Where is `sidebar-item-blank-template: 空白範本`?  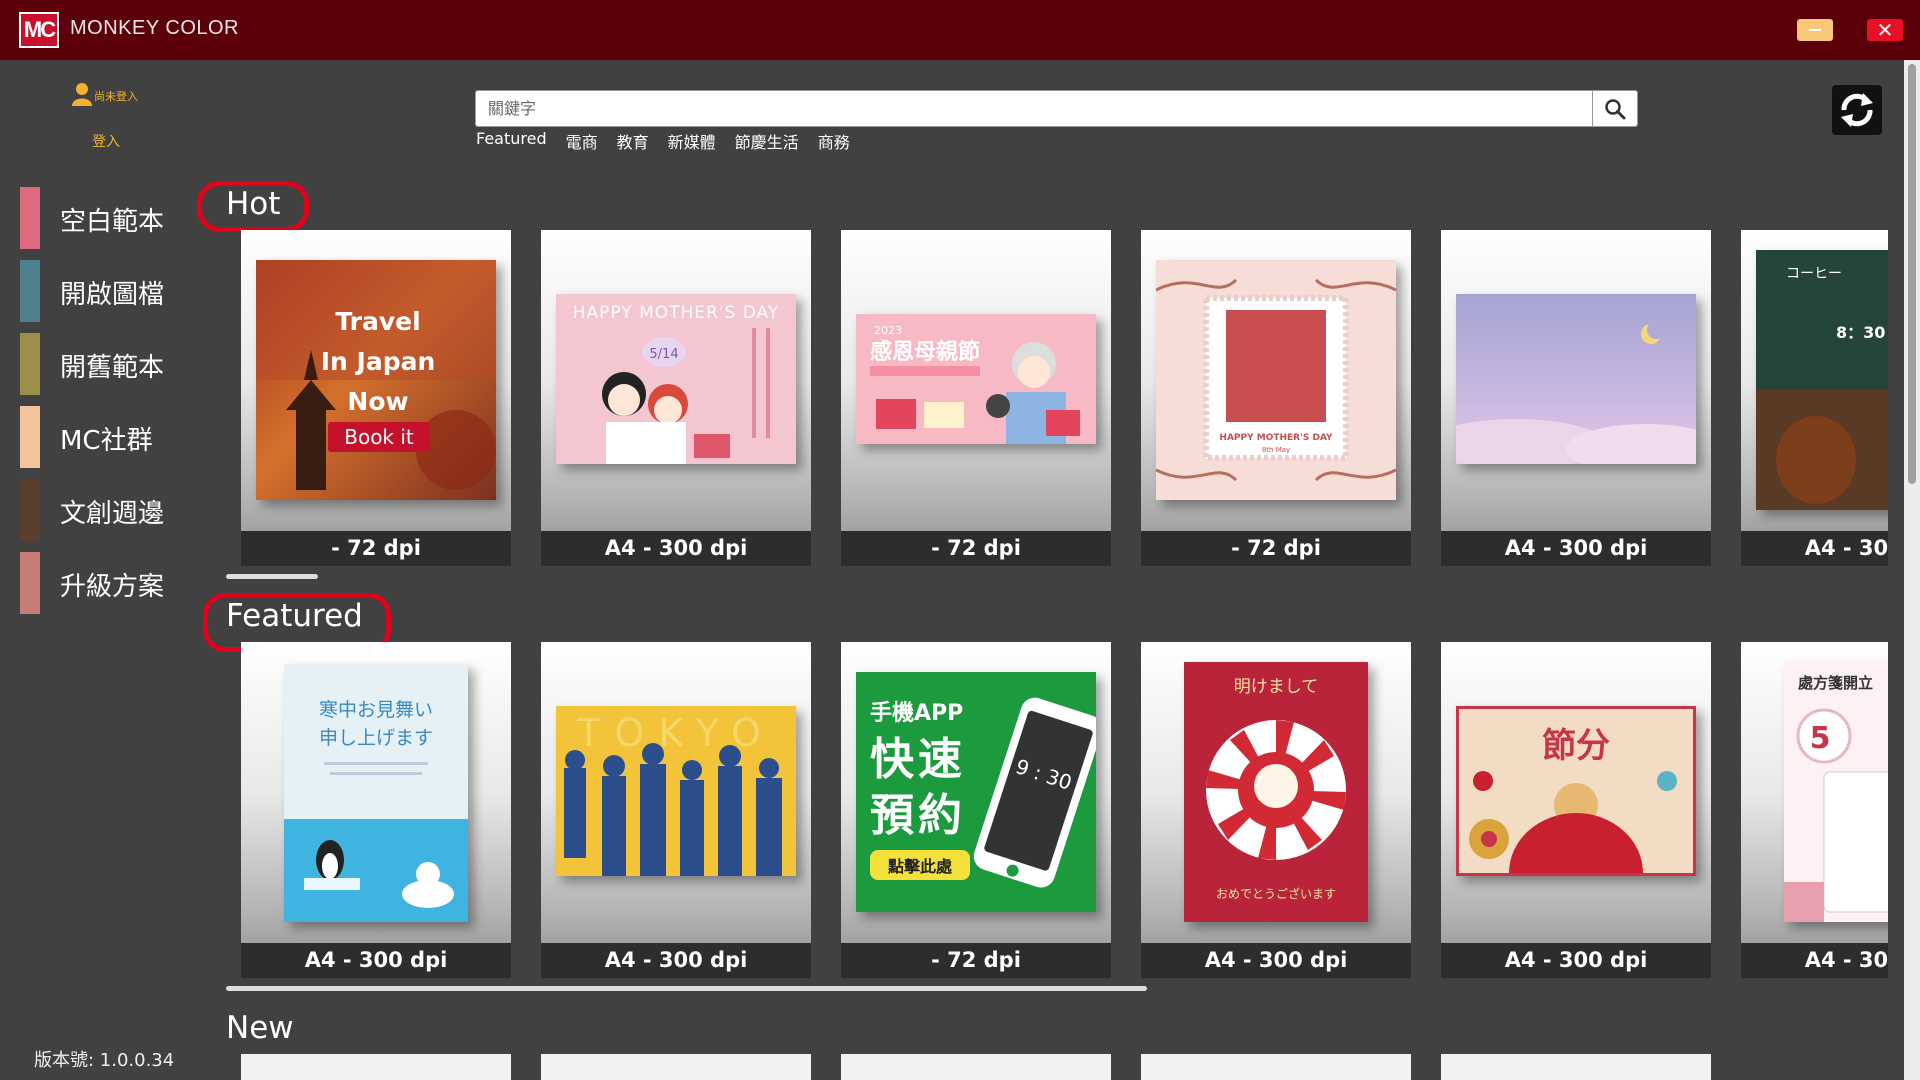
sidebar-item-blank-template: 空白範本 is located at coordinates (107, 223).